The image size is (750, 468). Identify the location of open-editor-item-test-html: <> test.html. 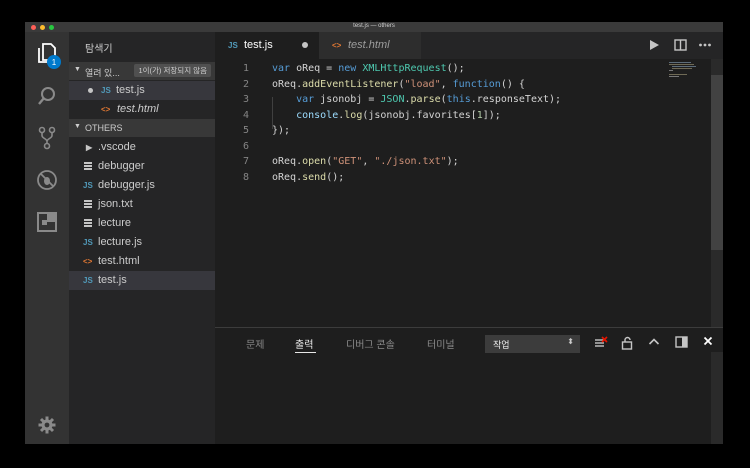
(142, 109).